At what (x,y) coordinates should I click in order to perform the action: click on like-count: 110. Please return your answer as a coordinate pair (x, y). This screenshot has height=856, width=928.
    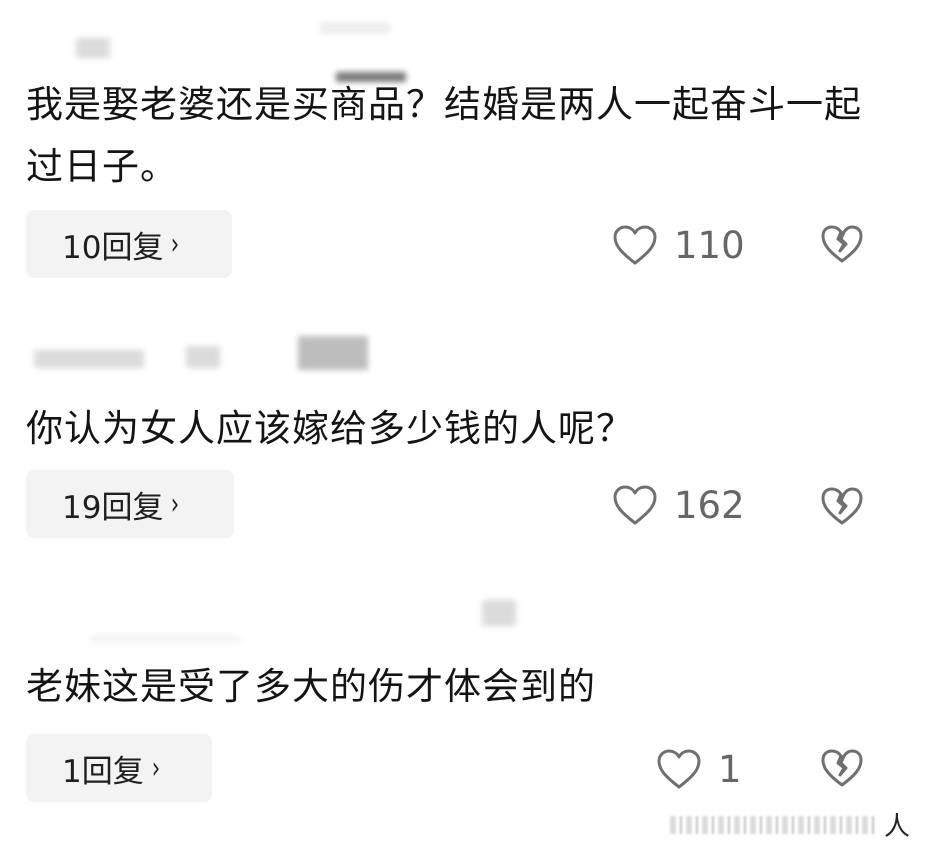
    Looking at the image, I should click on (709, 245).